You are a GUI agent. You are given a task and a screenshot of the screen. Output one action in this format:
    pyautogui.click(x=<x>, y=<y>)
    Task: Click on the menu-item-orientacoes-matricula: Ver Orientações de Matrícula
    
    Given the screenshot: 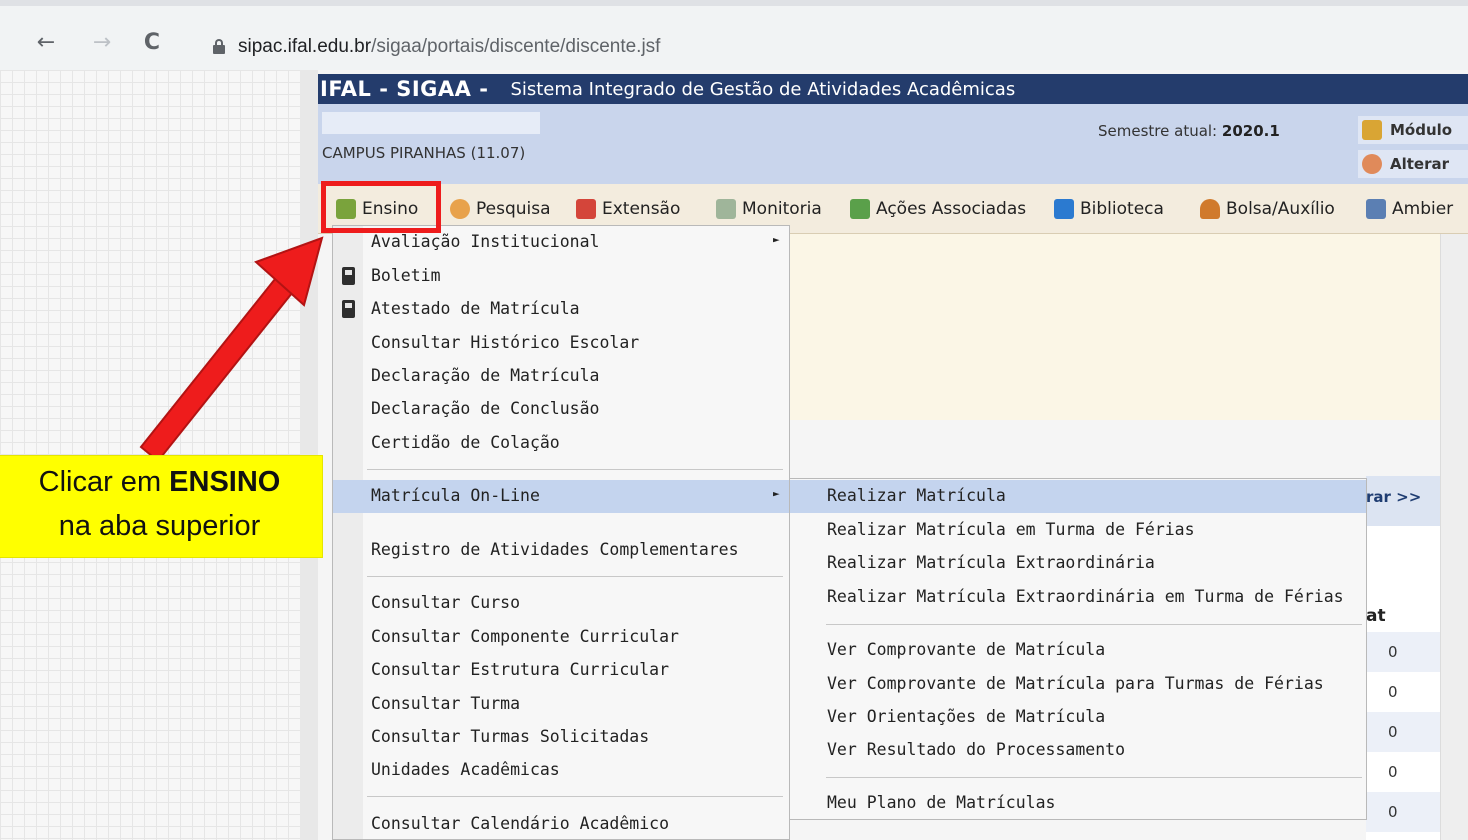 What is the action you would take?
    pyautogui.click(x=1078, y=717)
    